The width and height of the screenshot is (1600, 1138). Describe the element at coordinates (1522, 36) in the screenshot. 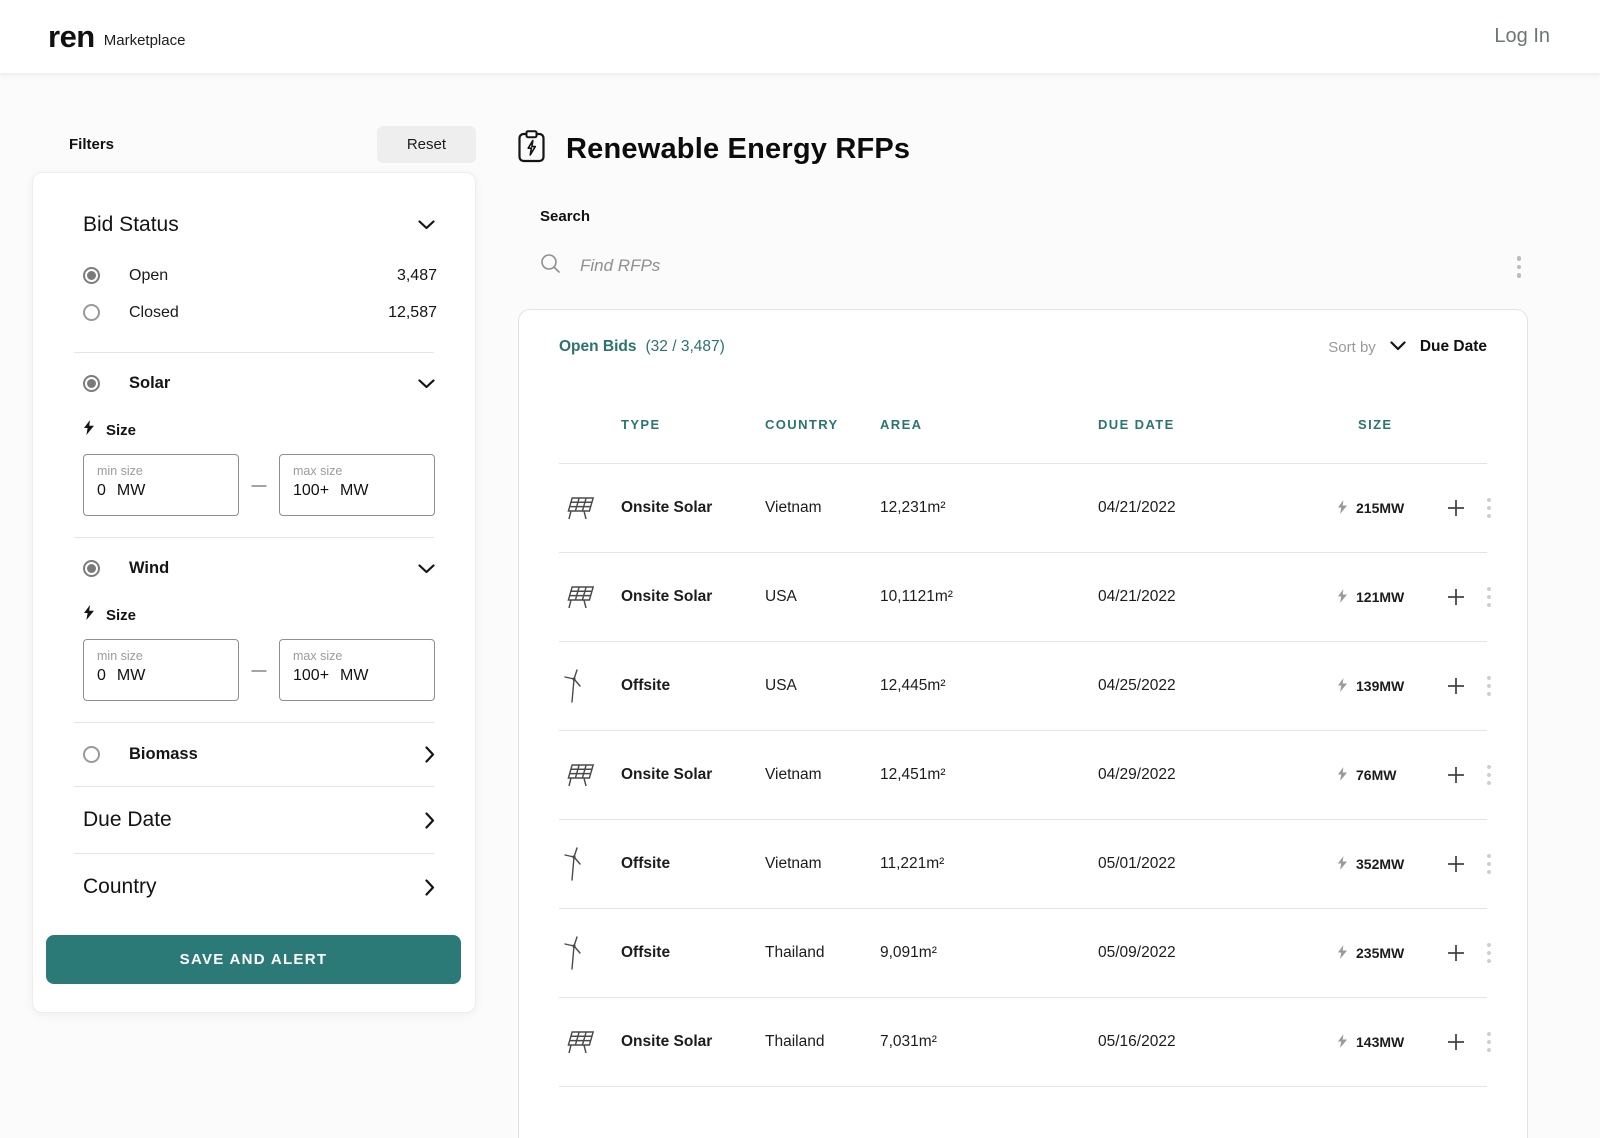

I see `login-button: Log In` at that location.